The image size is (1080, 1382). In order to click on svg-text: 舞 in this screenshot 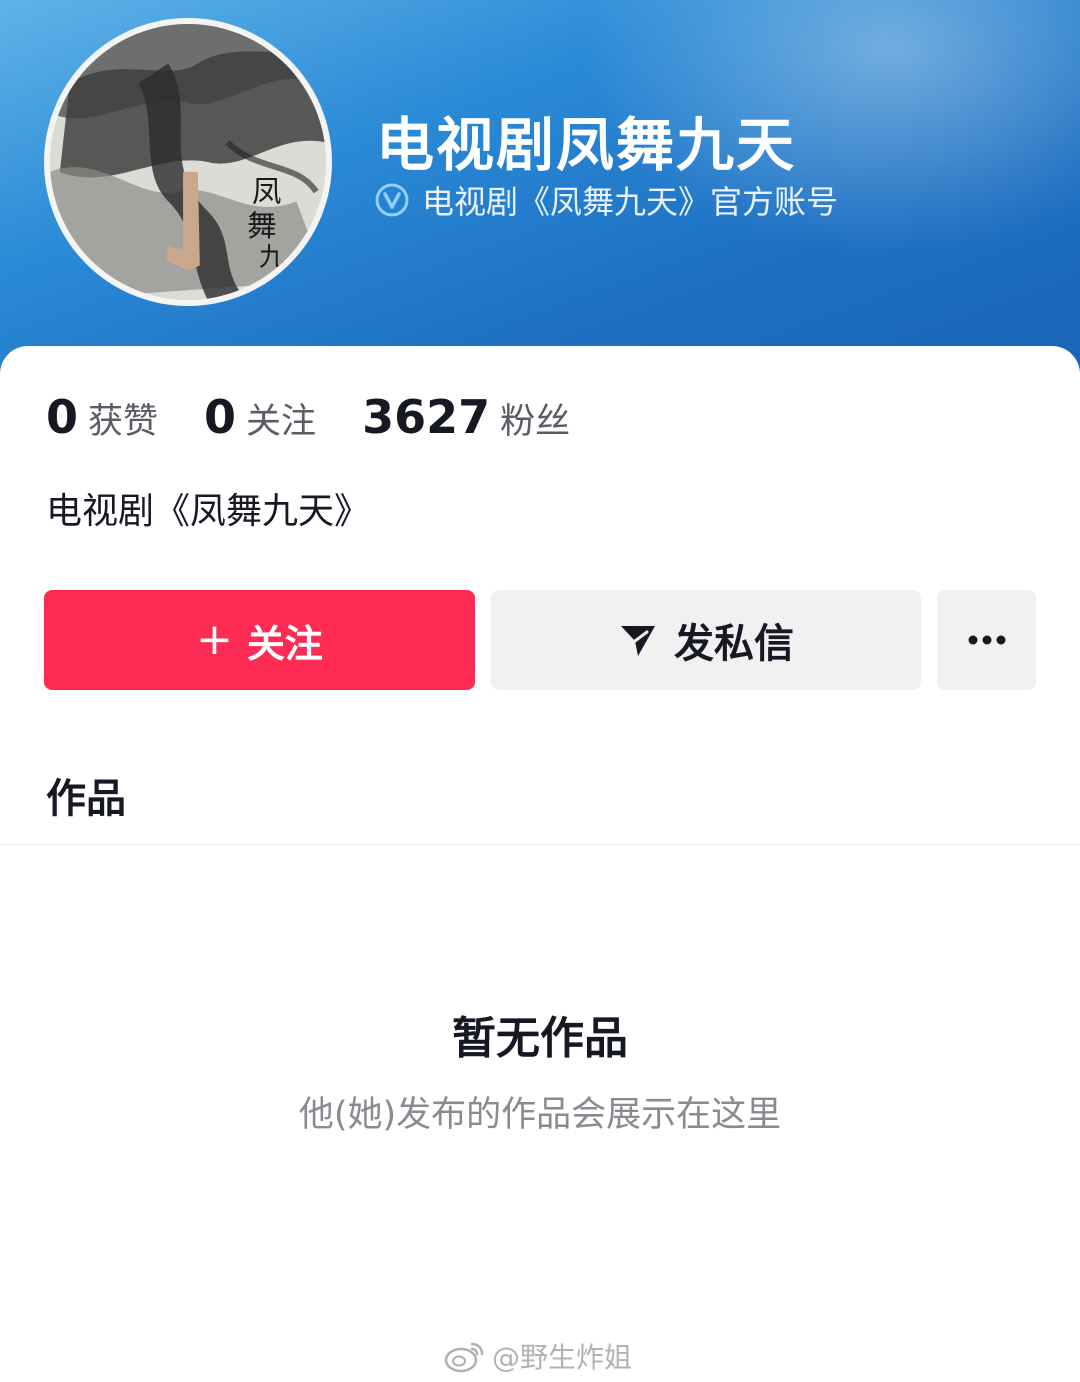, I will do `click(262, 226)`.